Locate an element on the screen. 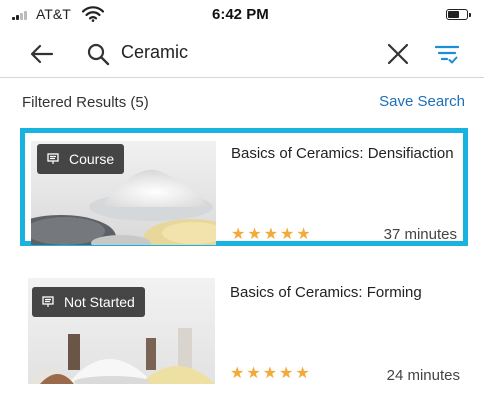  course-duration: 24 minutes is located at coordinates (423, 375).